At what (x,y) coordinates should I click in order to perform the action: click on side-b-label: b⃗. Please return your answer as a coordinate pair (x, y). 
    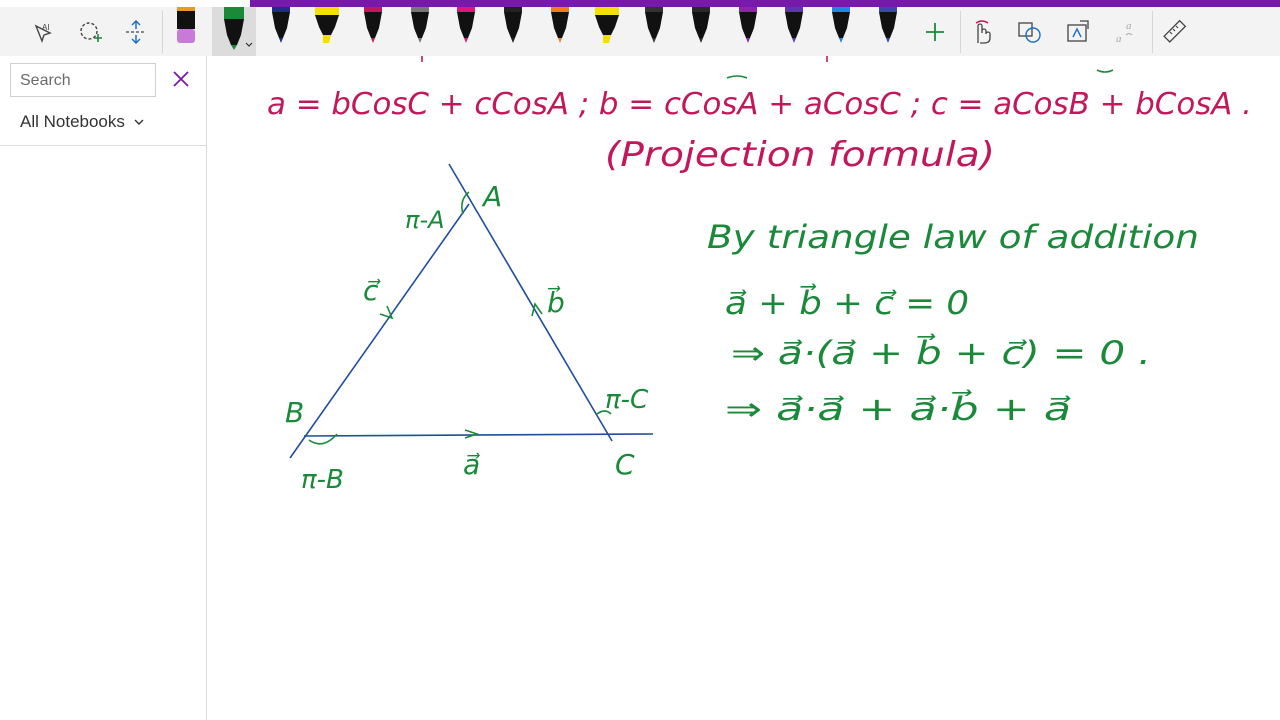
    Looking at the image, I should click on (556, 302).